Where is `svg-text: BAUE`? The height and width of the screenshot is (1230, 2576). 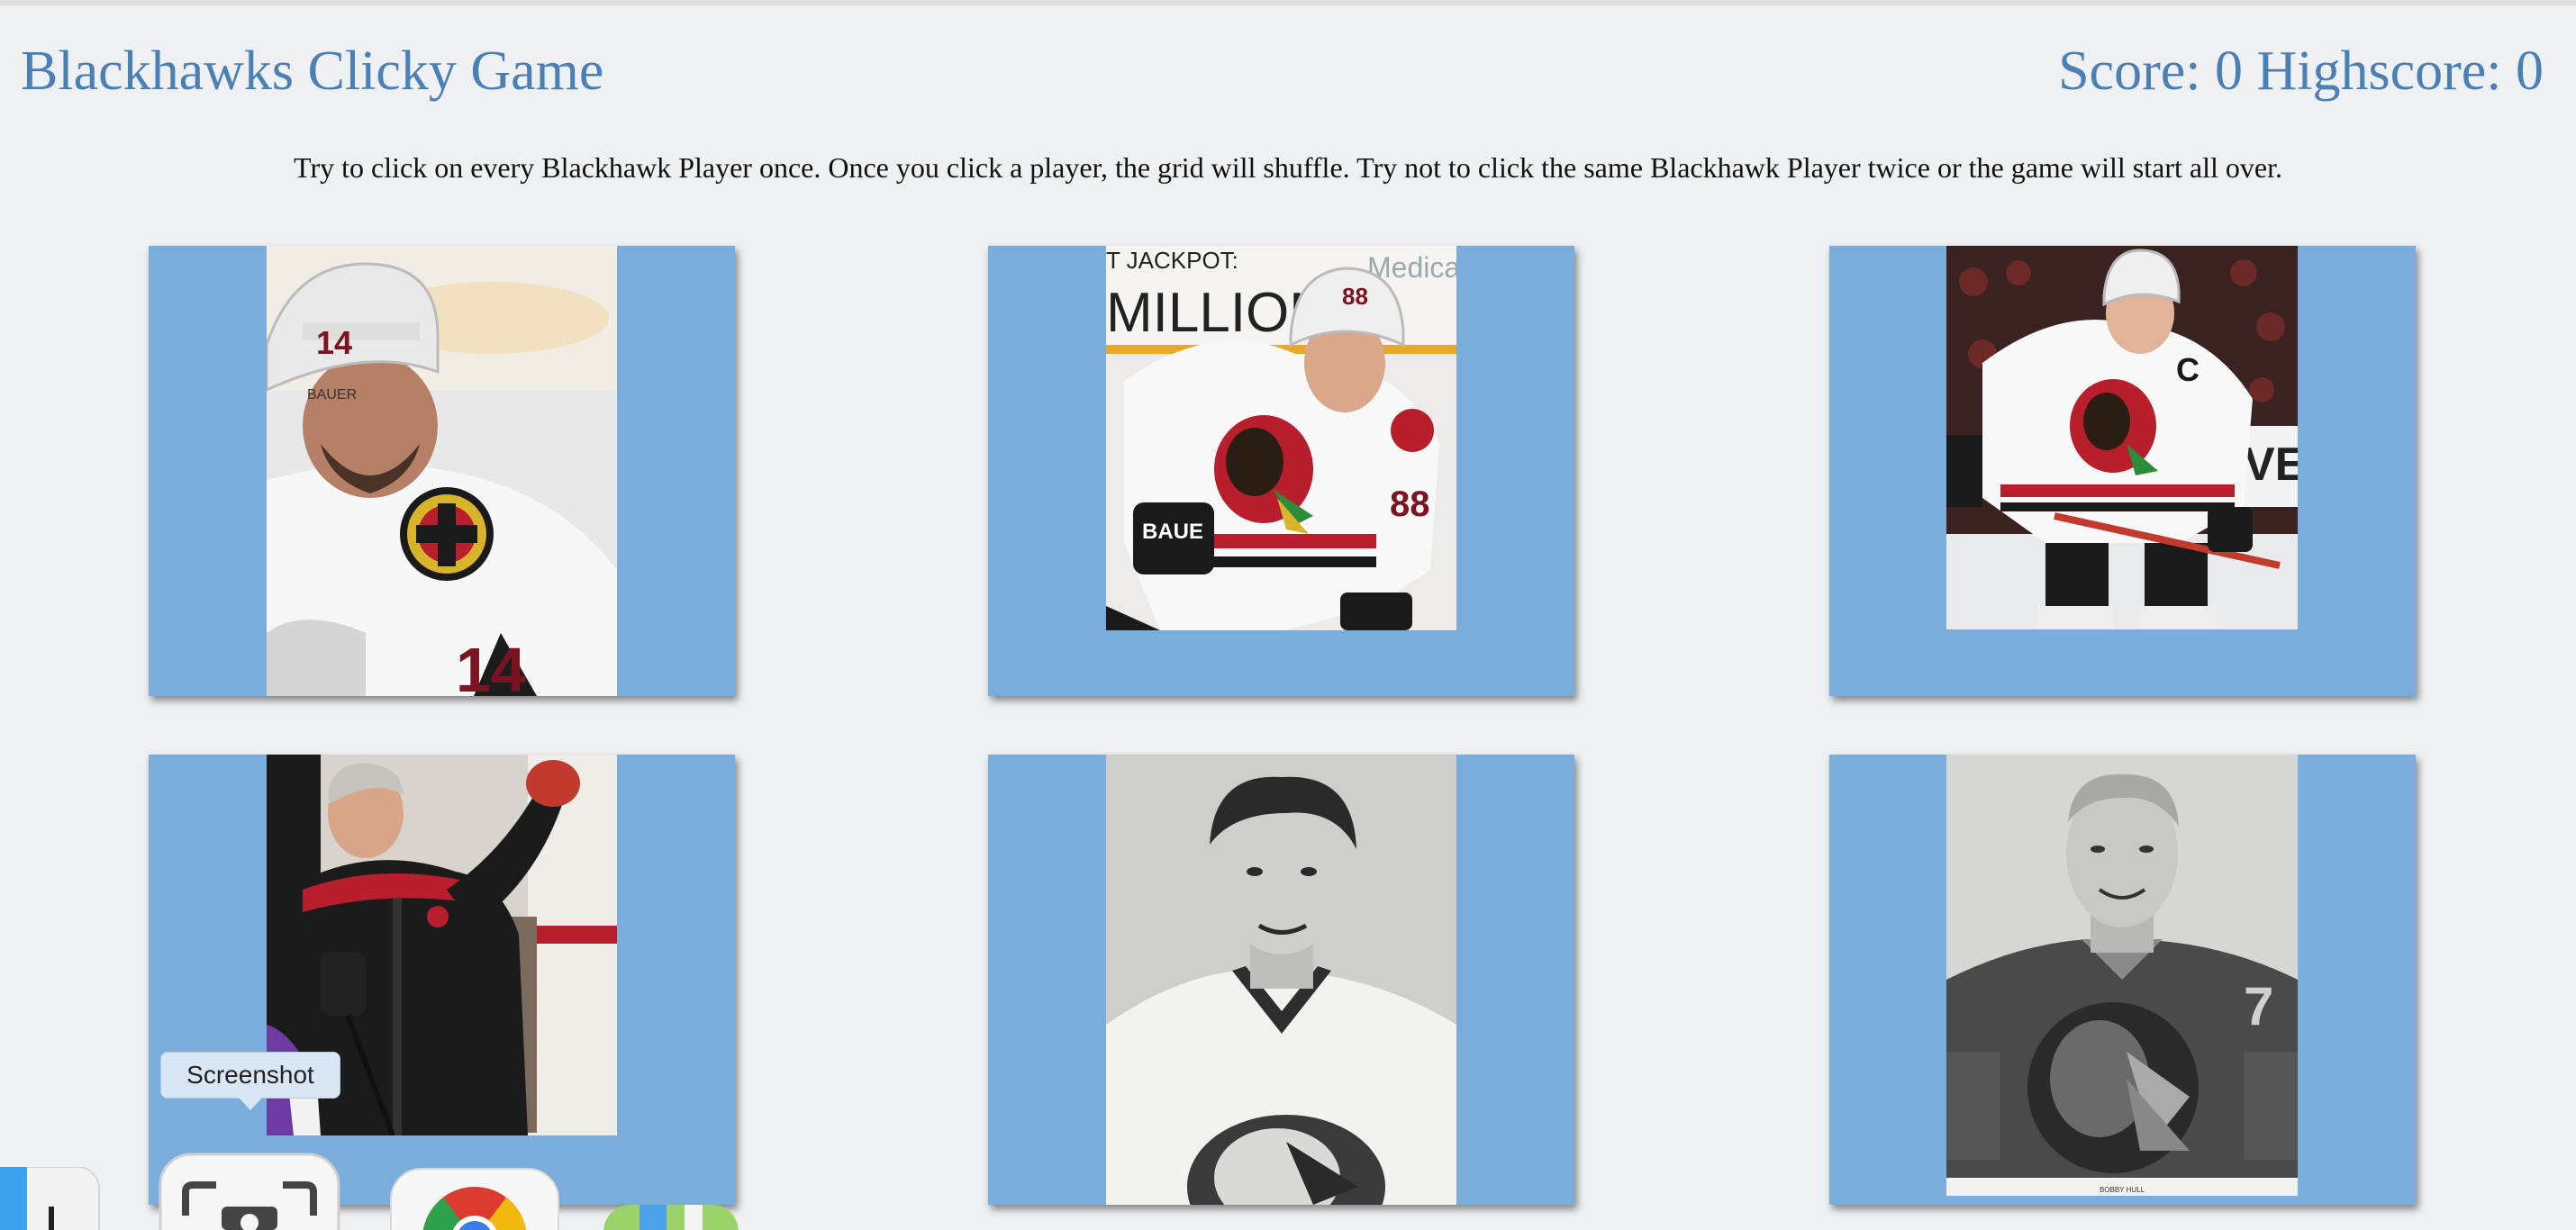 svg-text: BAUE is located at coordinates (1172, 532).